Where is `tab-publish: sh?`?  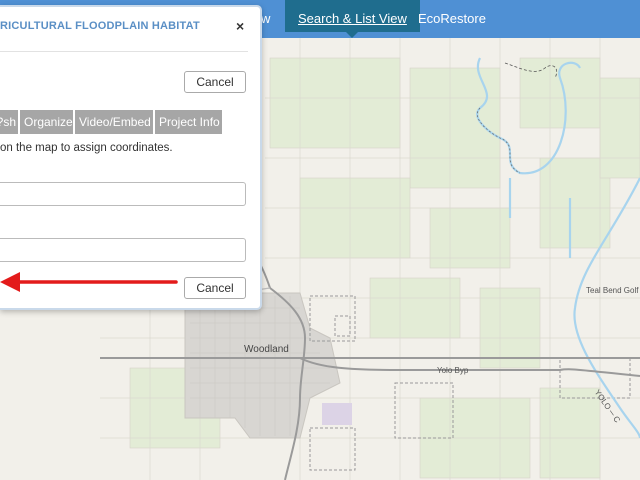 tab-publish: sh? is located at coordinates (9, 122).